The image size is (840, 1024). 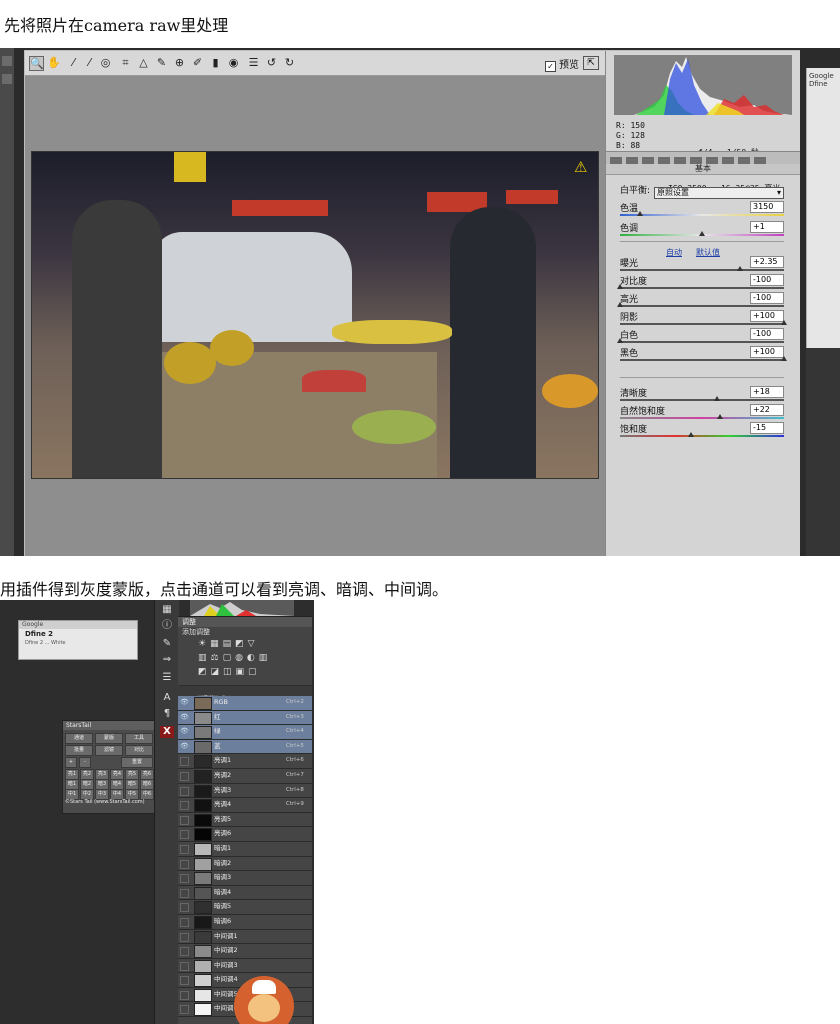 What do you see at coordinates (591, 63) in the screenshot?
I see `fullscreen-toggle-icon: ⇱` at bounding box center [591, 63].